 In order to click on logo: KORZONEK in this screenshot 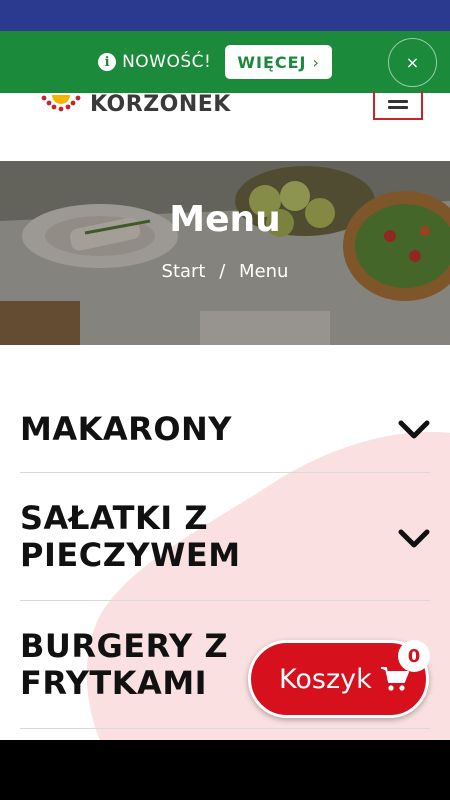, I will do `click(135, 105)`.